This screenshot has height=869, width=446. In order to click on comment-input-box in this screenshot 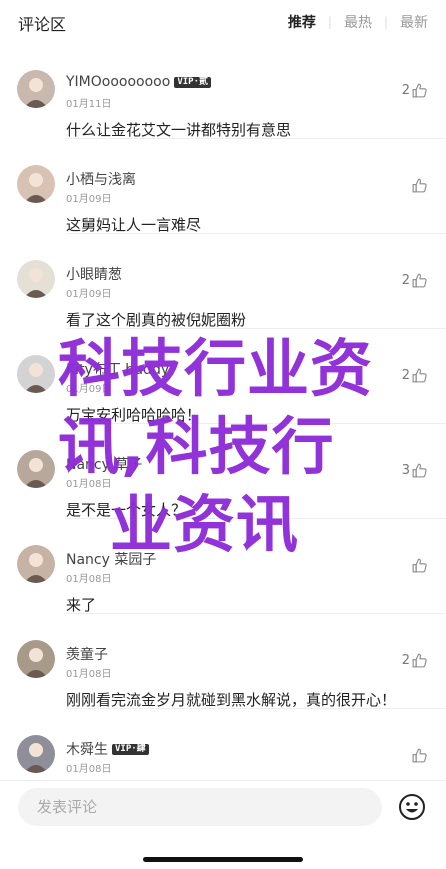, I will do `click(200, 807)`.